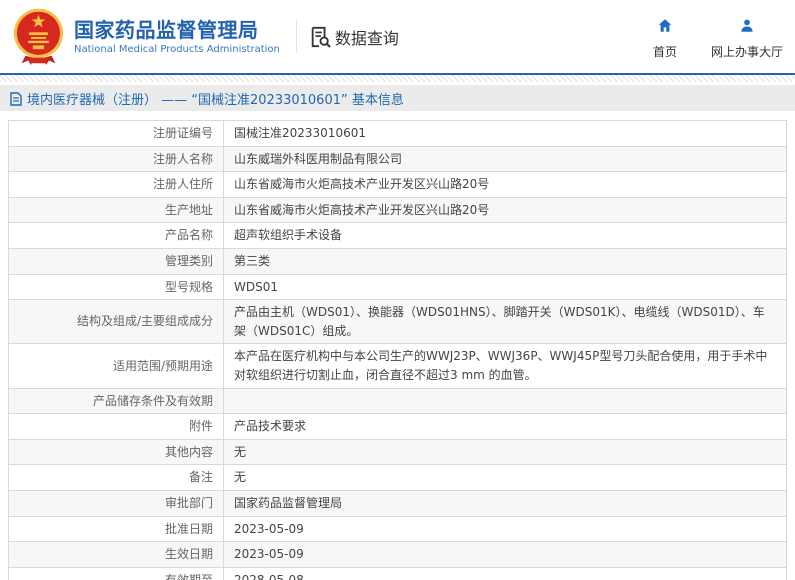  Describe the element at coordinates (116, 133) in the screenshot. I see `row-label: 注册证编号` at that location.